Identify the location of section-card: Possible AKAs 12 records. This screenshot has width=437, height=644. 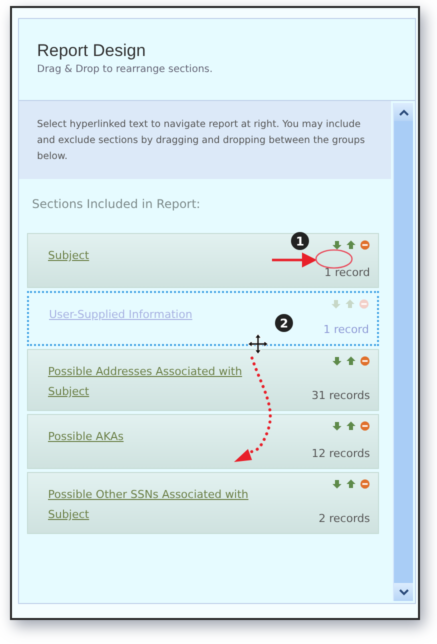
(203, 441).